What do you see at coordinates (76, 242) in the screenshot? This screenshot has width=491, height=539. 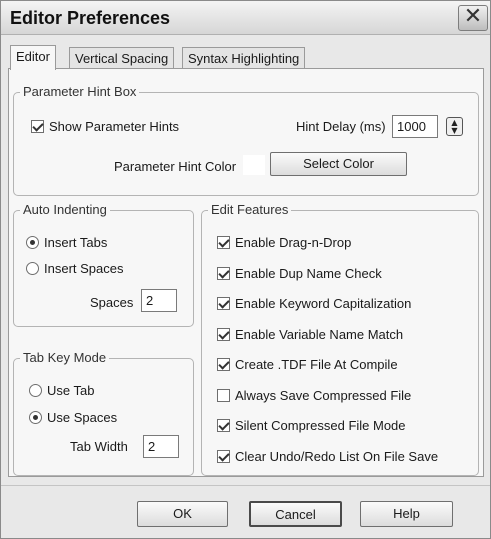 I see `insert-tabs-label: Insert Tabs` at bounding box center [76, 242].